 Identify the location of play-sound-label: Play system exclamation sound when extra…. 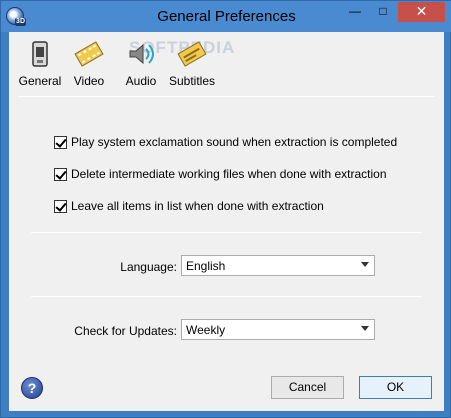
(234, 142).